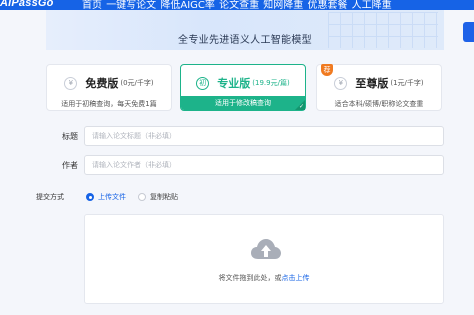  What do you see at coordinates (243, 103) in the screenshot?
I see `plan-desc: 适用于修改稿查询` at bounding box center [243, 103].